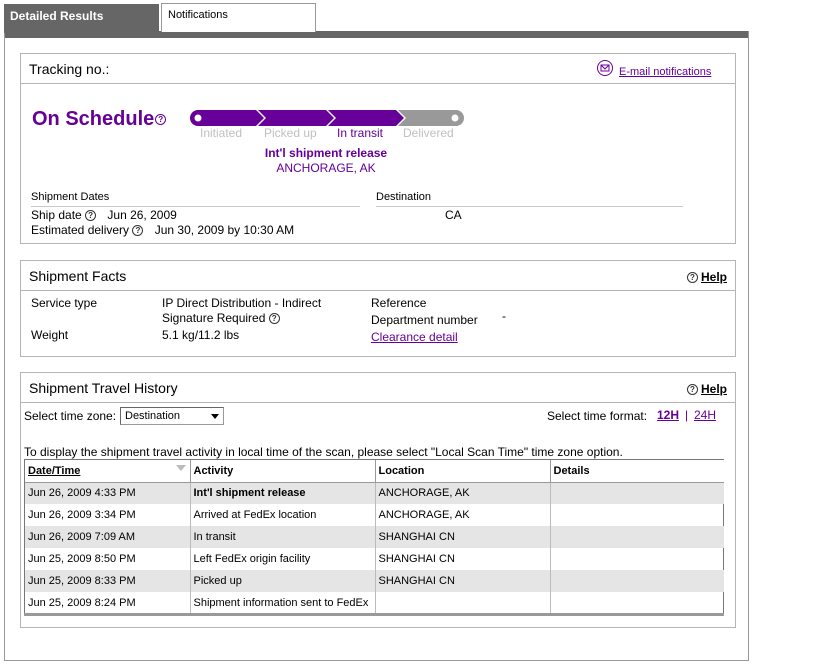 The width and height of the screenshot is (819, 668). What do you see at coordinates (78, 276) in the screenshot?
I see `shipment-facts-title: Shipment Facts` at bounding box center [78, 276].